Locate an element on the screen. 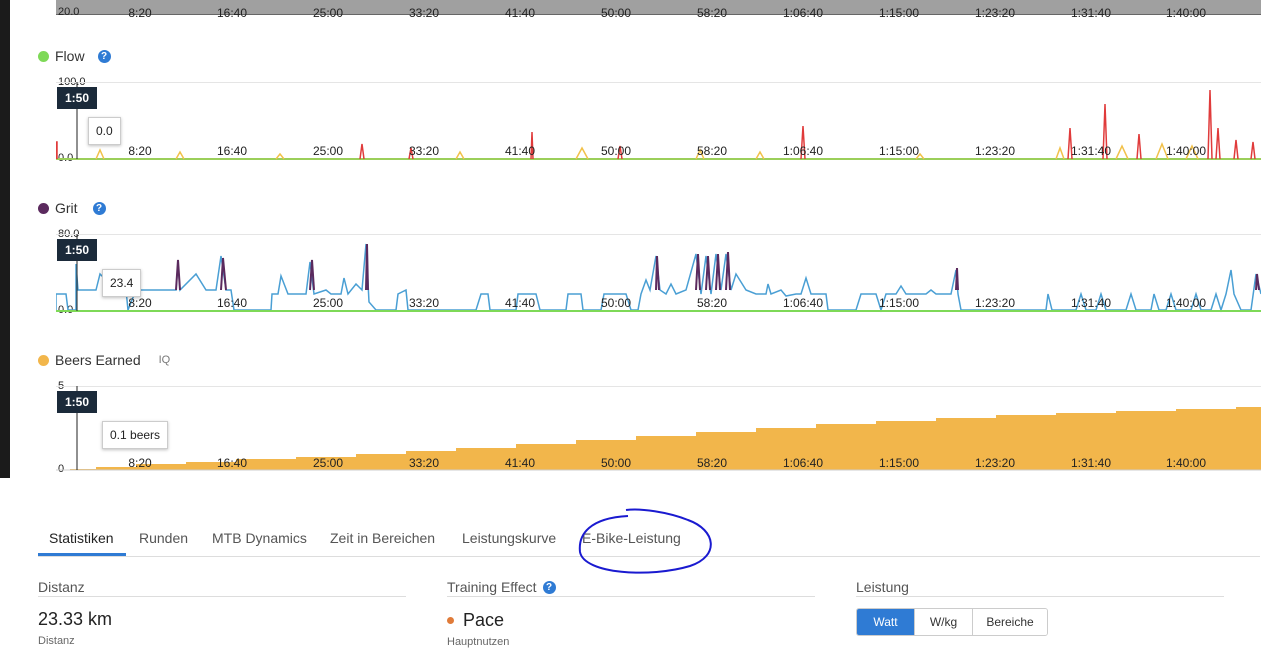  flow-legend-dot is located at coordinates (43, 56).